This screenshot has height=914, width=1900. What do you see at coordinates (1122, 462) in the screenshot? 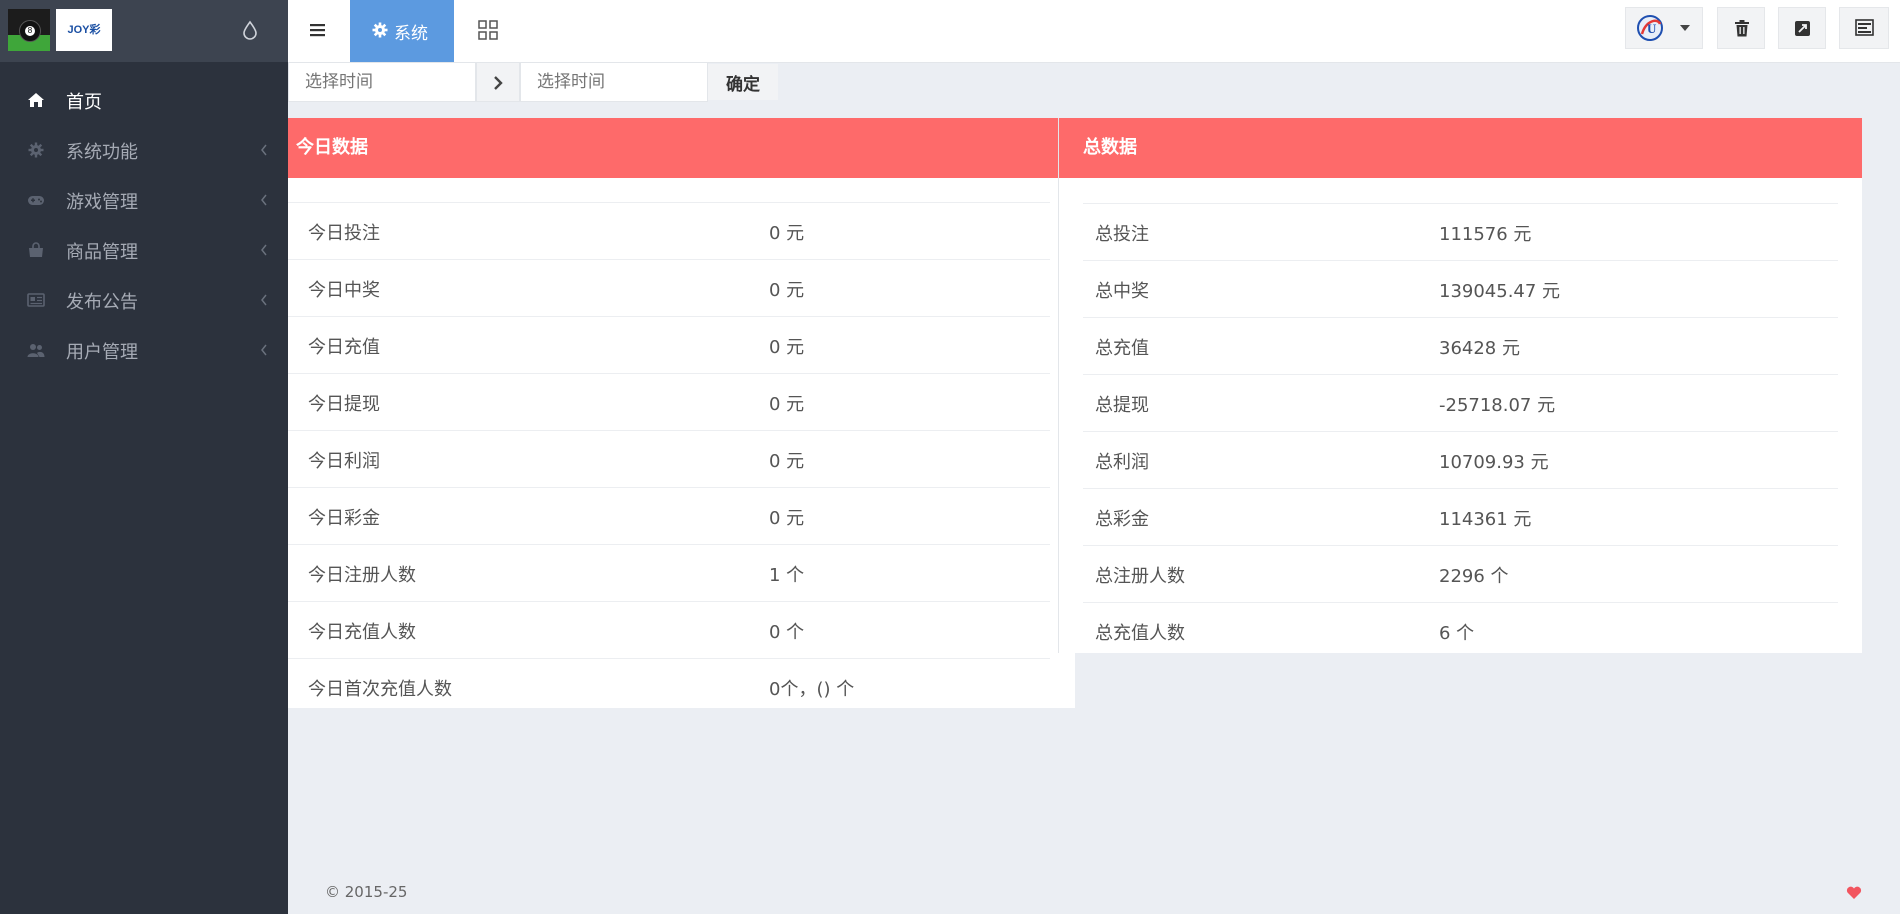
I see `row-label: 总利润` at bounding box center [1122, 462].